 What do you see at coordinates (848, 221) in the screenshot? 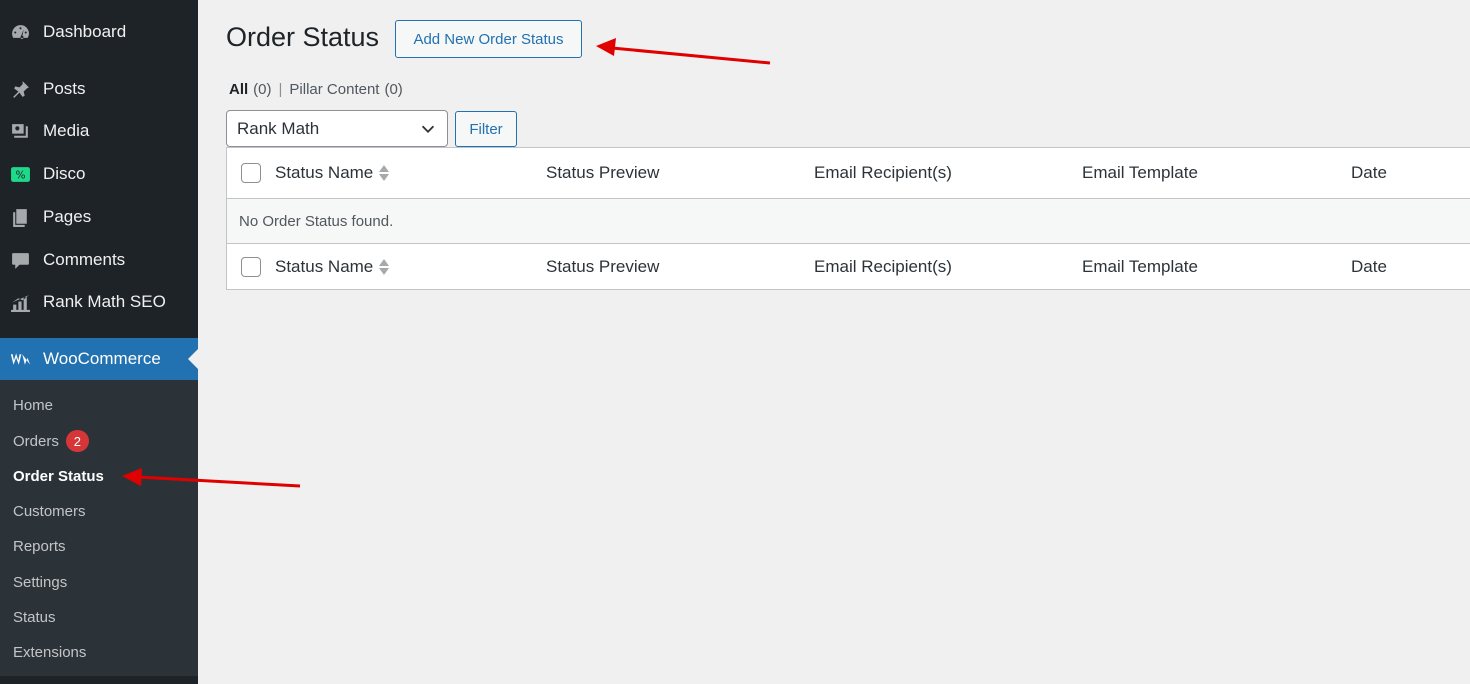
I see `table-empty-row: No Order Status found.` at bounding box center [848, 221].